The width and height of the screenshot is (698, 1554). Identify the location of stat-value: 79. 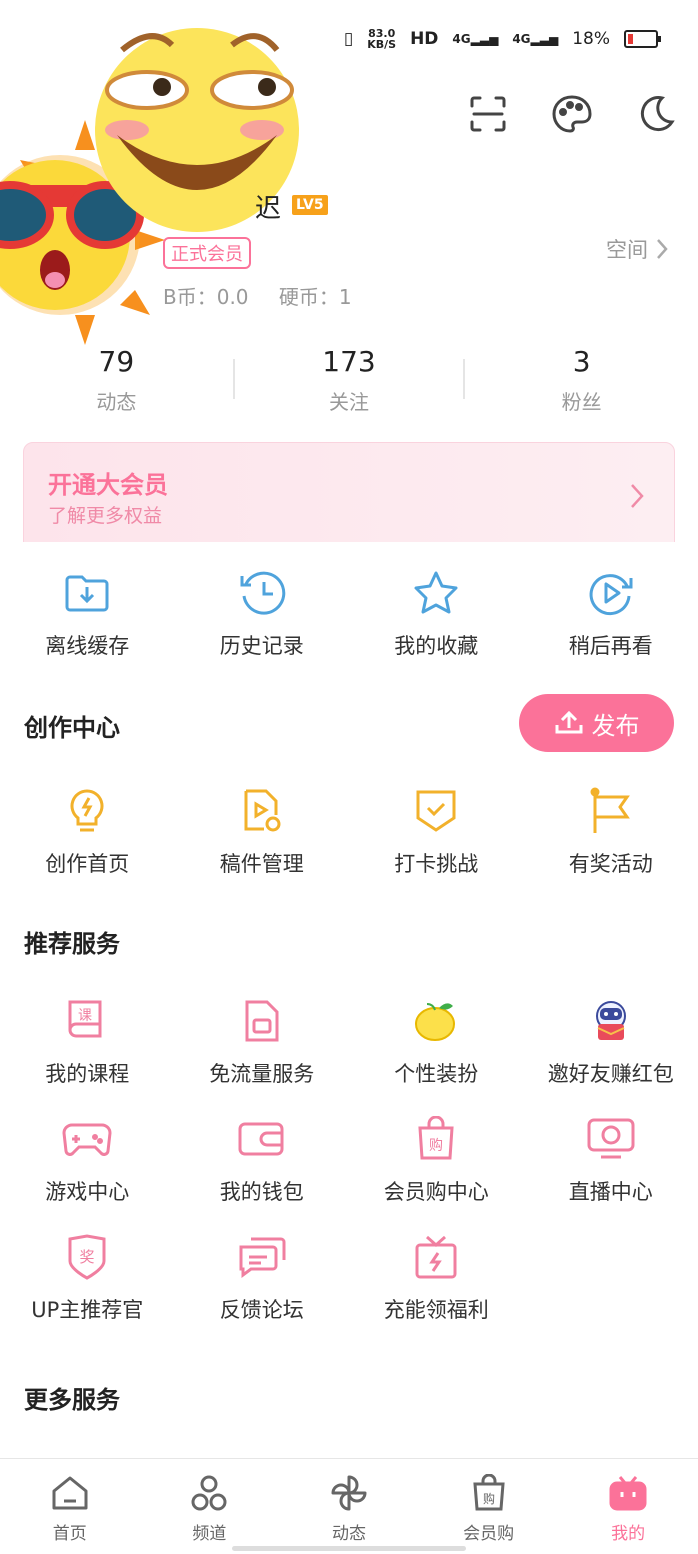
(116, 361).